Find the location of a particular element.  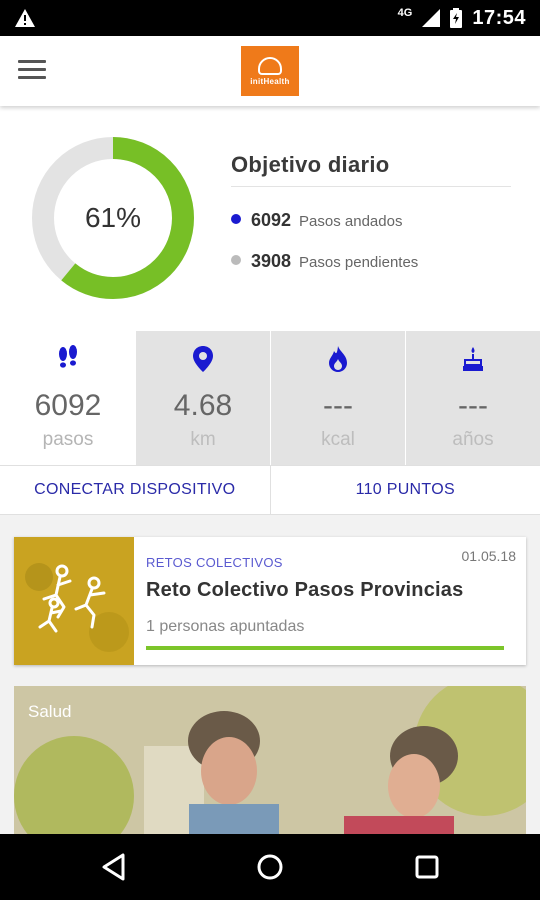

stats-row: 6092 pasos 4.68 km --- kcal --- años is located at coordinates (270, 398).